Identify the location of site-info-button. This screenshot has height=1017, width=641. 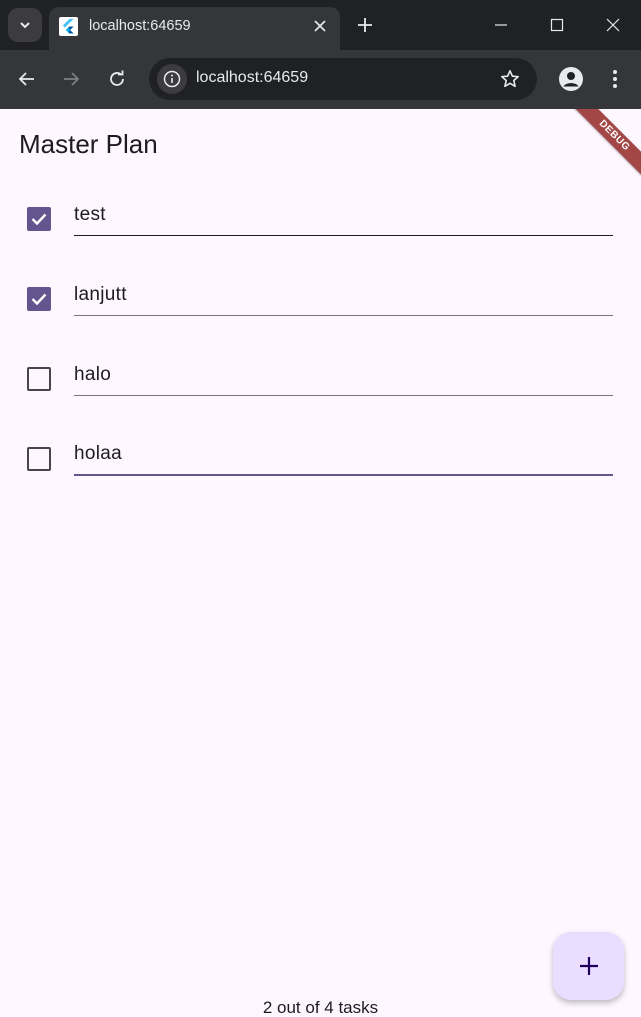
(172, 79).